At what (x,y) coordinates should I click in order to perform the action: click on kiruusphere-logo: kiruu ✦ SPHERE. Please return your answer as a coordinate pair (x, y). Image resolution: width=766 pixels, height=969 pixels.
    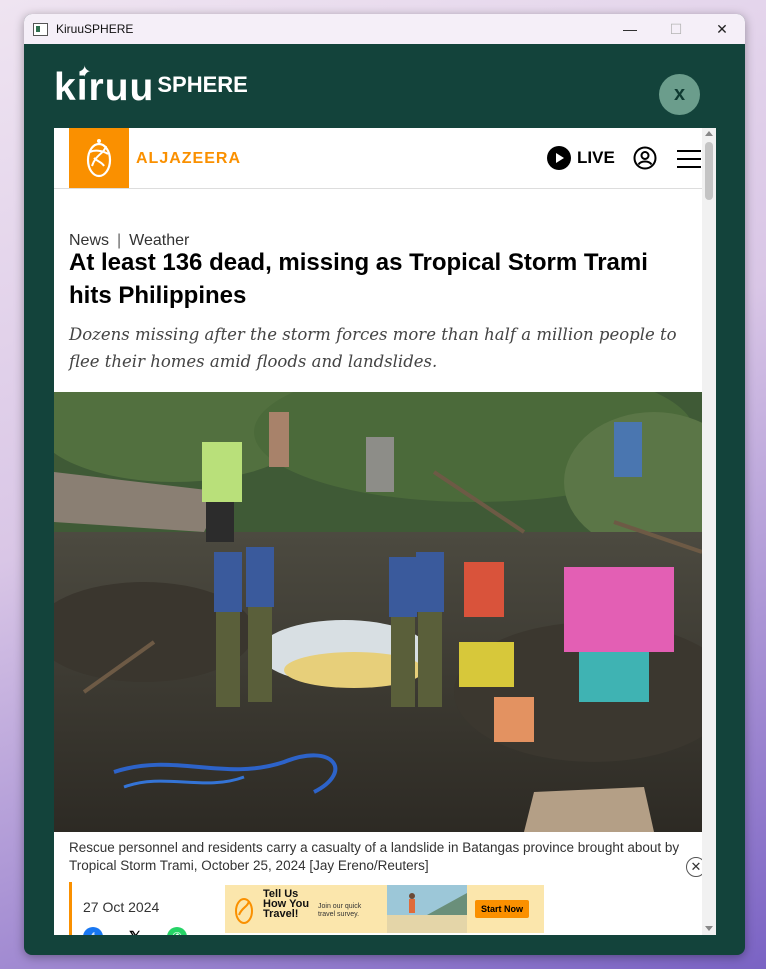
    Looking at the image, I should click on (151, 87).